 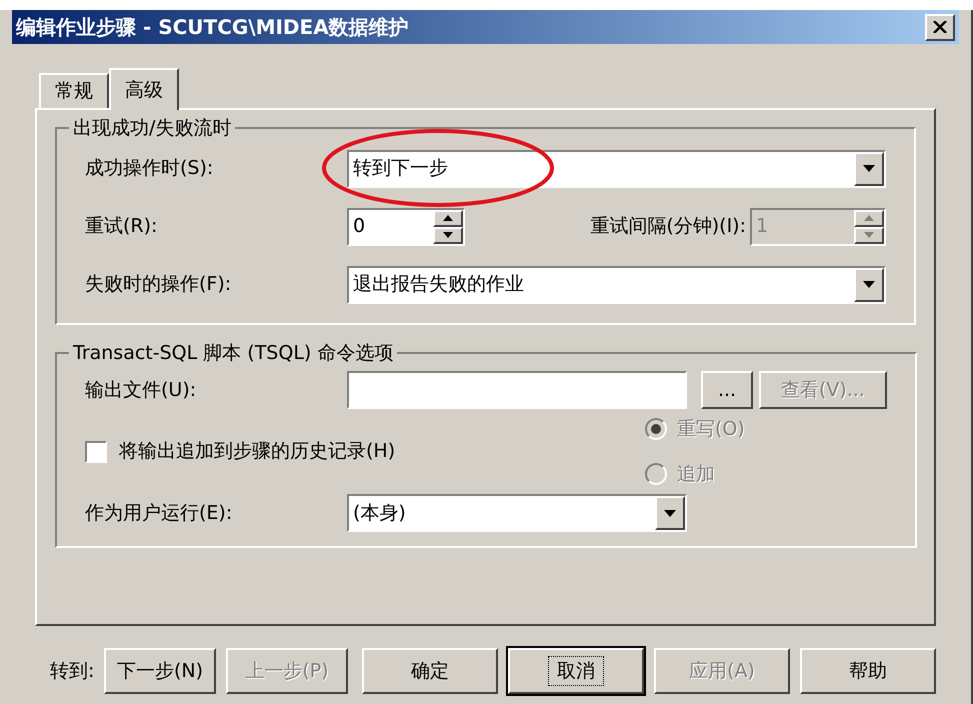 What do you see at coordinates (696, 474) in the screenshot?
I see `radio-label: 追加` at bounding box center [696, 474].